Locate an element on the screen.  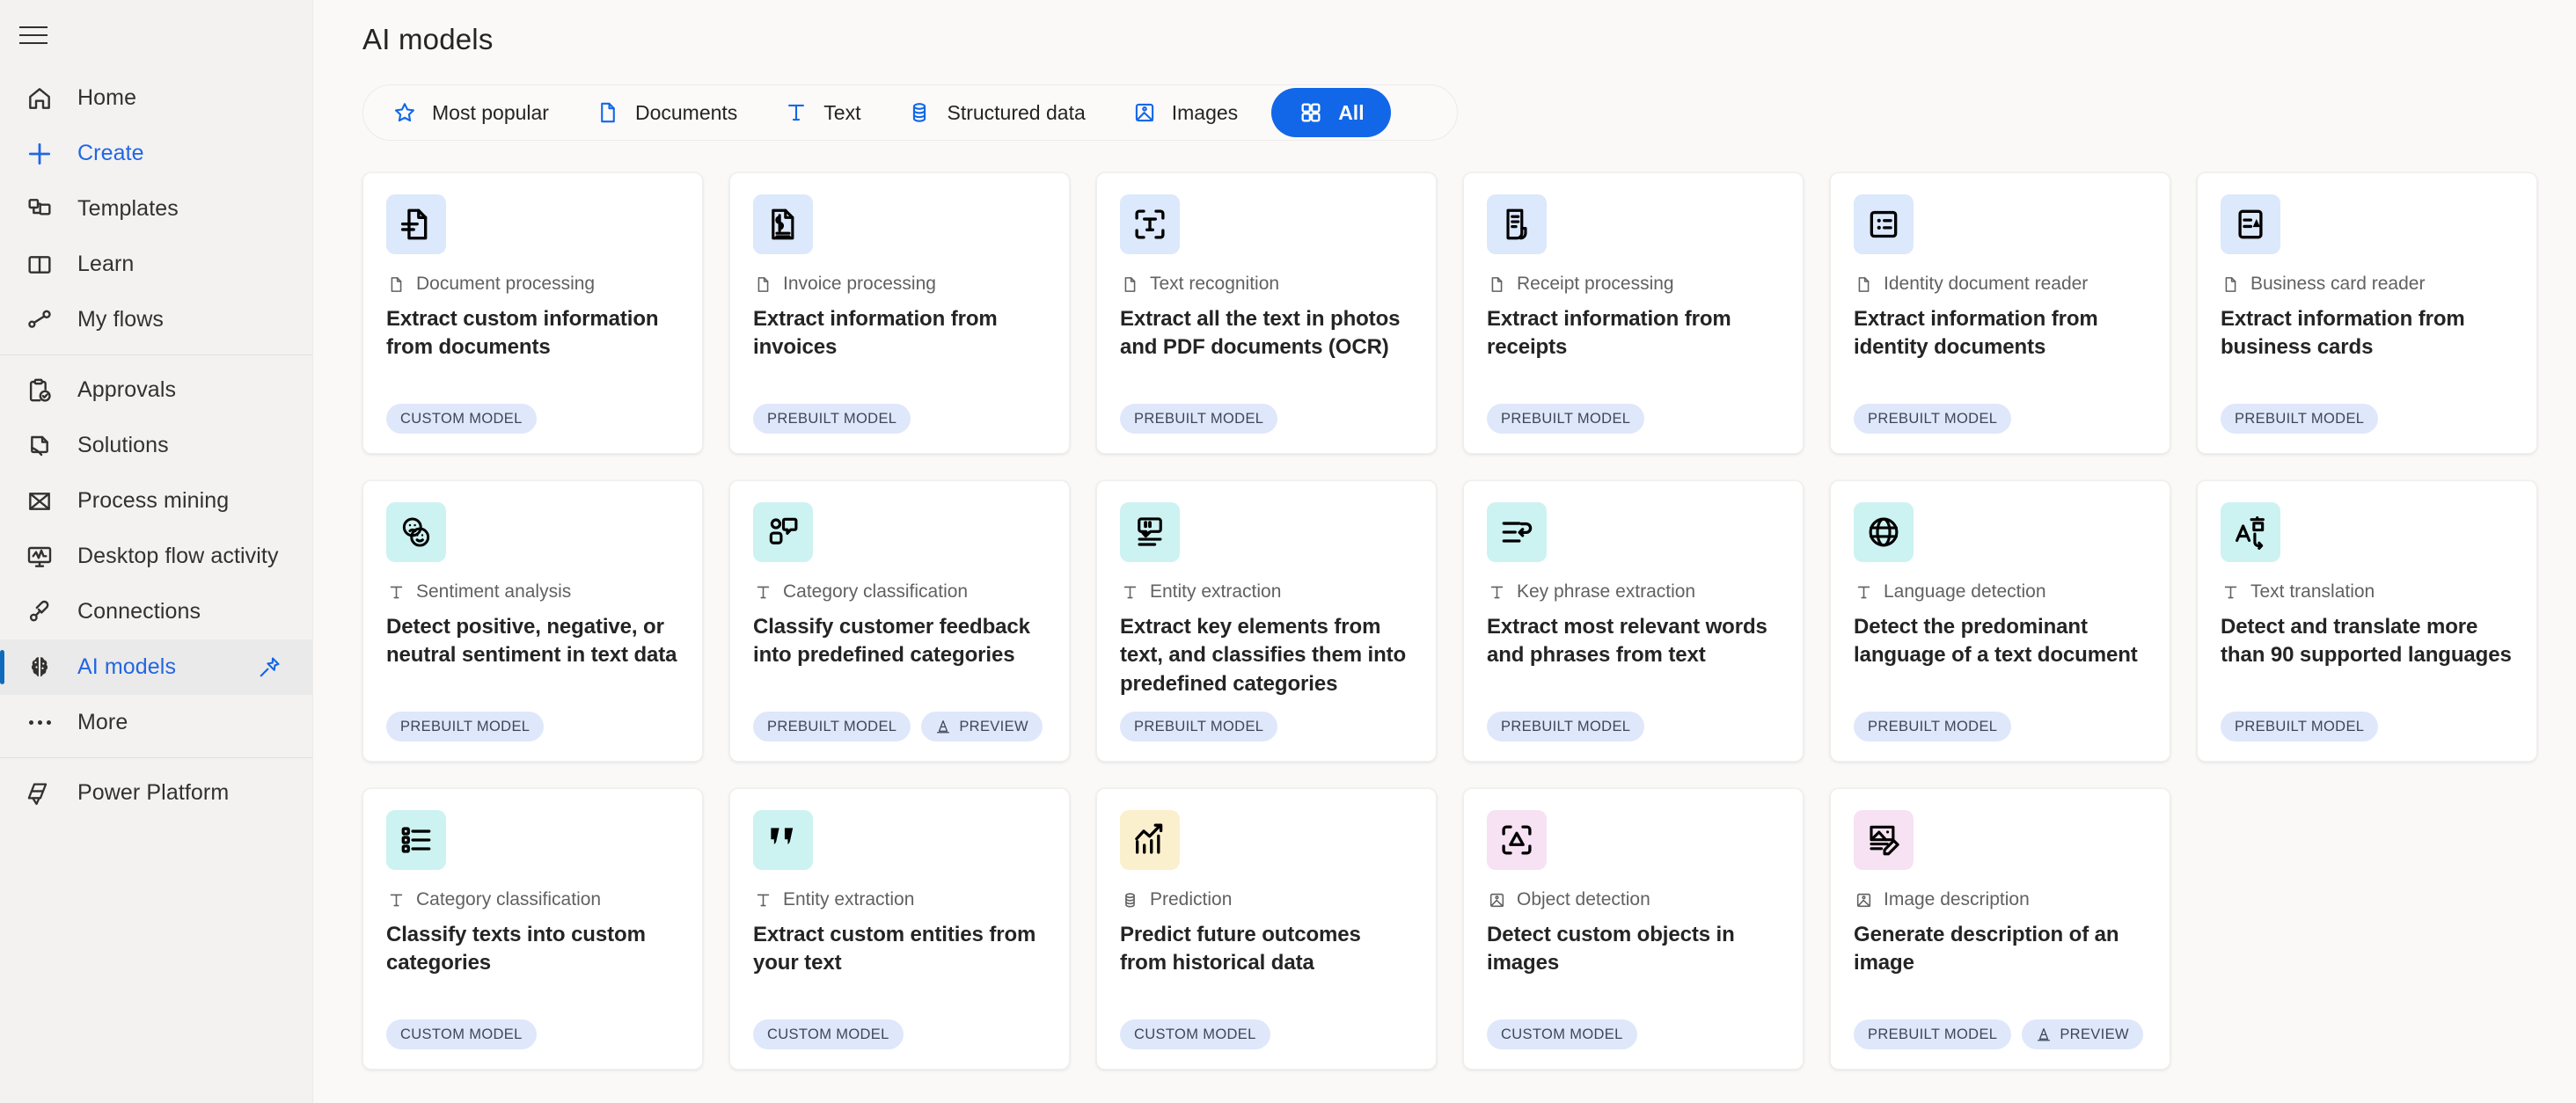
filter-documents: Documents is located at coordinates (666, 112).